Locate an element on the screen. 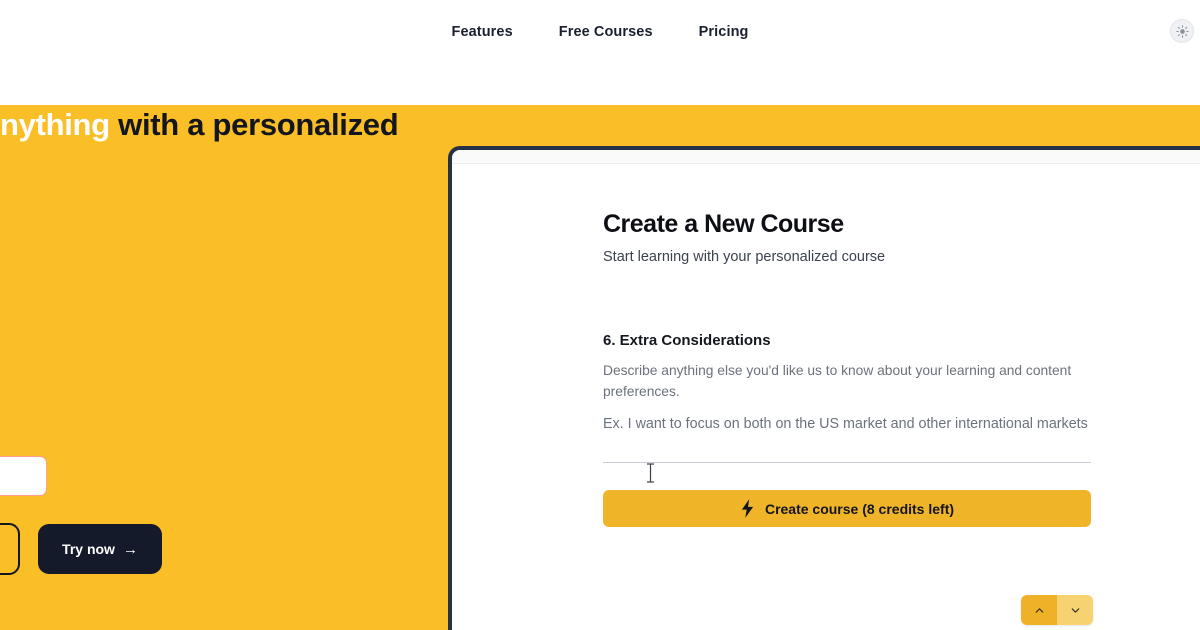 Image resolution: width=1200 pixels, height=630 pixels. page-title: Create a New Course is located at coordinates (723, 224).